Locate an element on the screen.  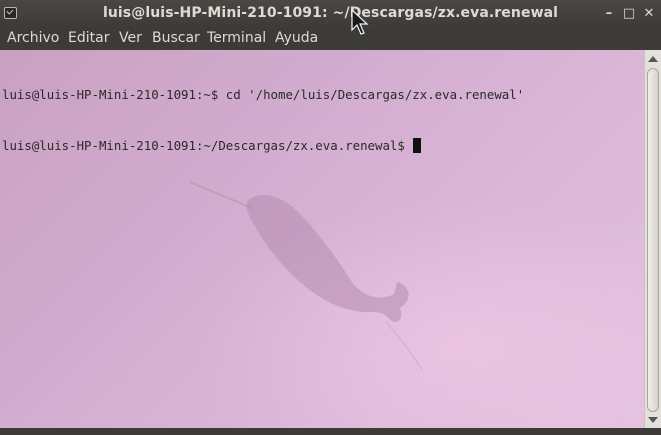
menu-editar: Editar is located at coordinates (88, 38).